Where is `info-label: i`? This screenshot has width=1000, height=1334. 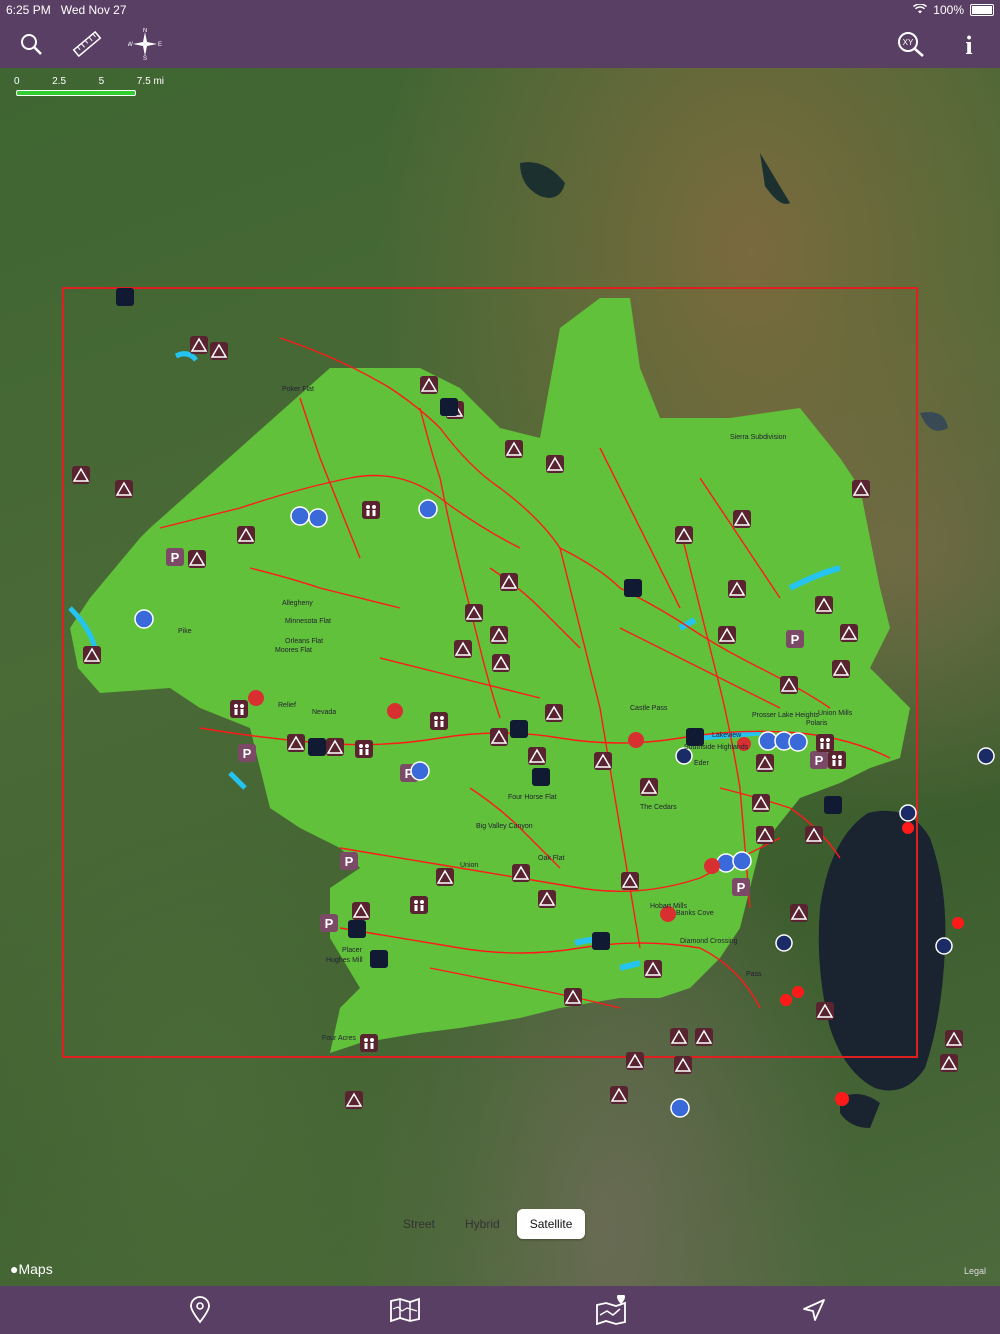
info-label: i is located at coordinates (968, 45).